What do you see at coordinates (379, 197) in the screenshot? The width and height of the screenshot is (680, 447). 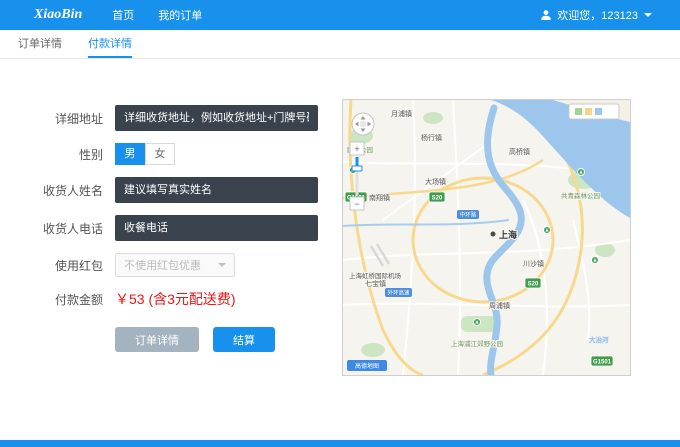 I see `svg-text: 南翔镇` at bounding box center [379, 197].